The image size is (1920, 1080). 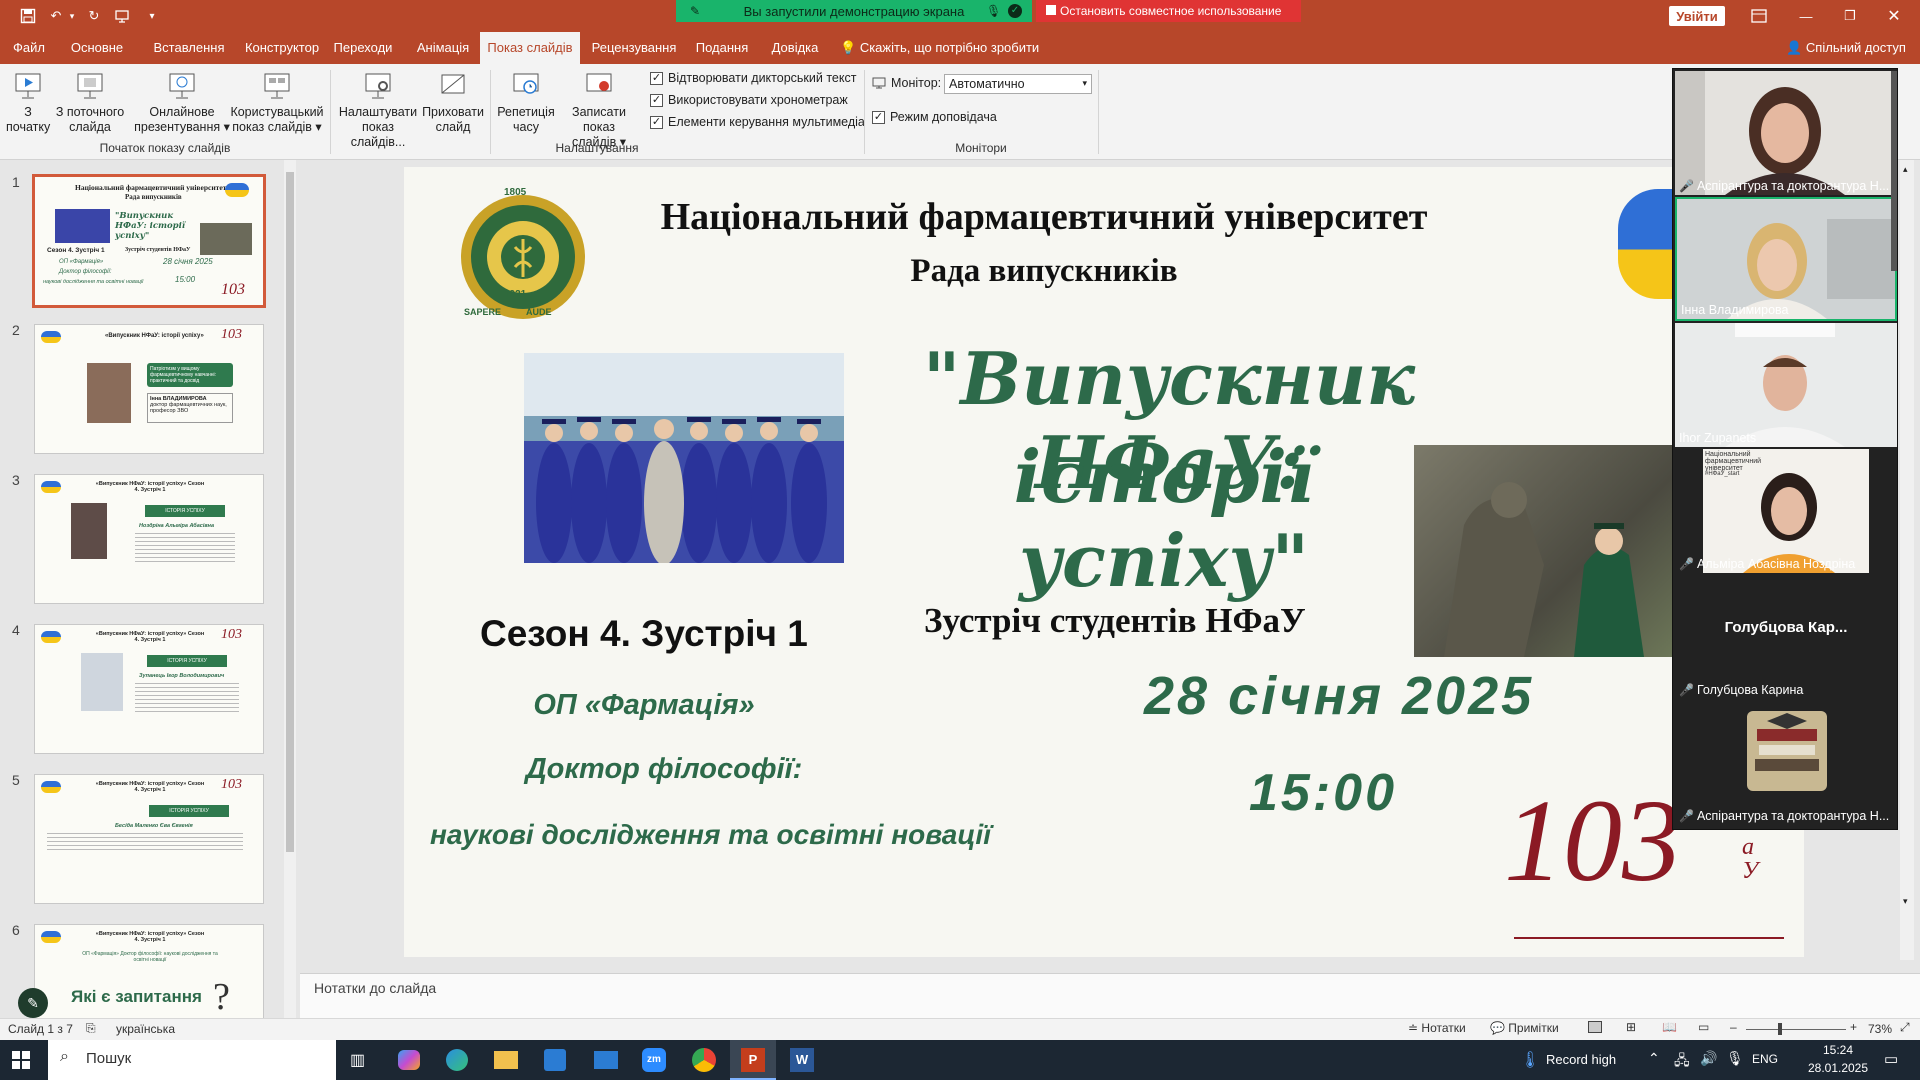 What do you see at coordinates (802, 1060) in the screenshot?
I see `word-icon: W` at bounding box center [802, 1060].